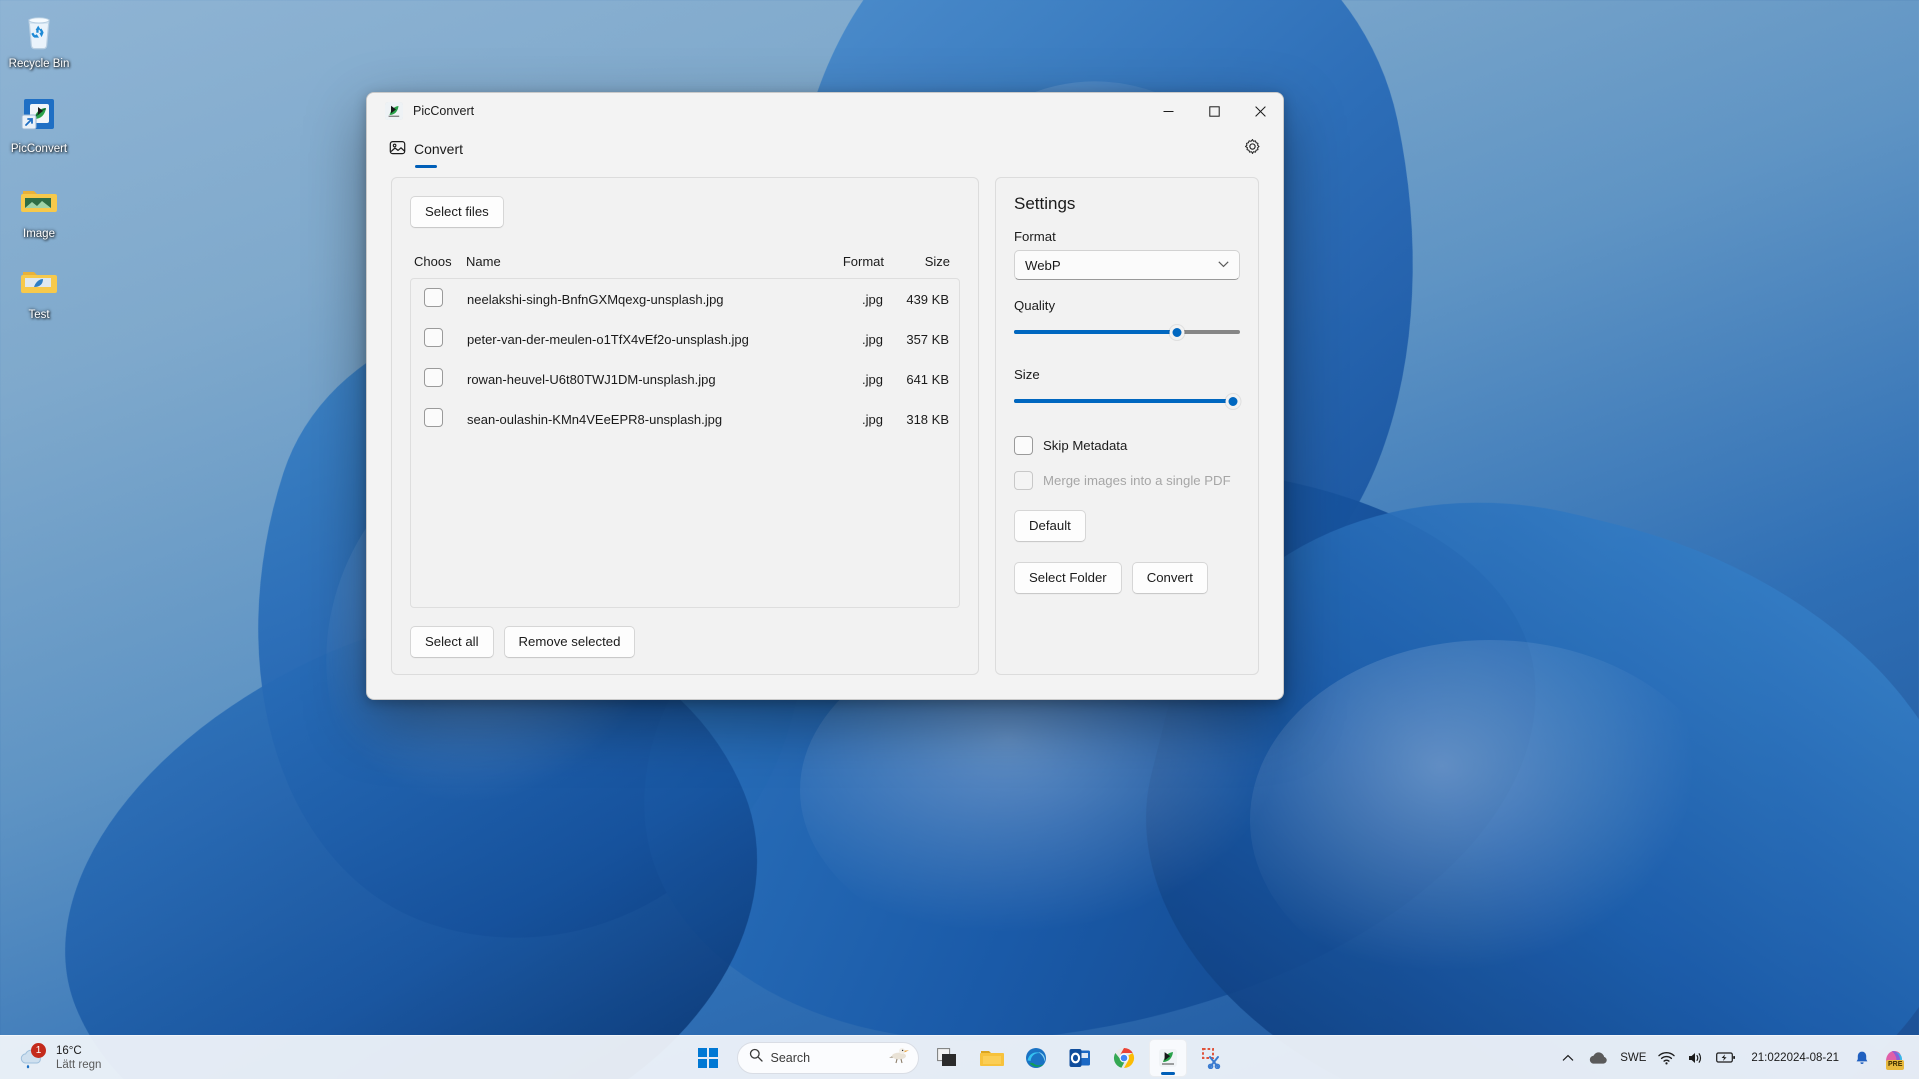 This screenshot has width=1919, height=1079. What do you see at coordinates (433, 261) in the screenshot?
I see `column-header-choose: Choos` at bounding box center [433, 261].